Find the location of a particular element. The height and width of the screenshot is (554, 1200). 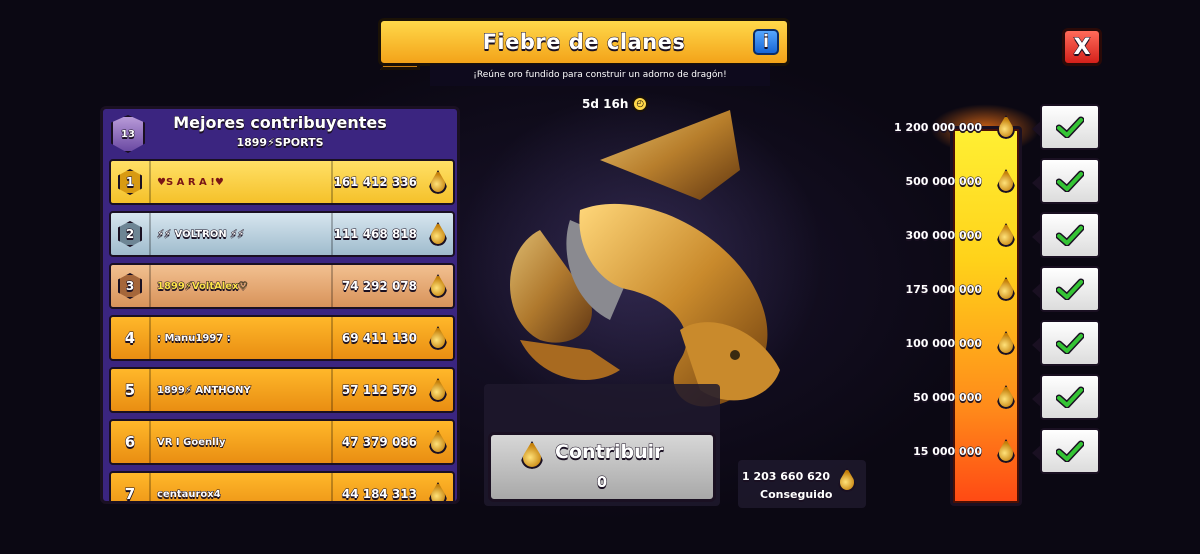

milestone-value: 500 000 000 is located at coordinates (944, 181).